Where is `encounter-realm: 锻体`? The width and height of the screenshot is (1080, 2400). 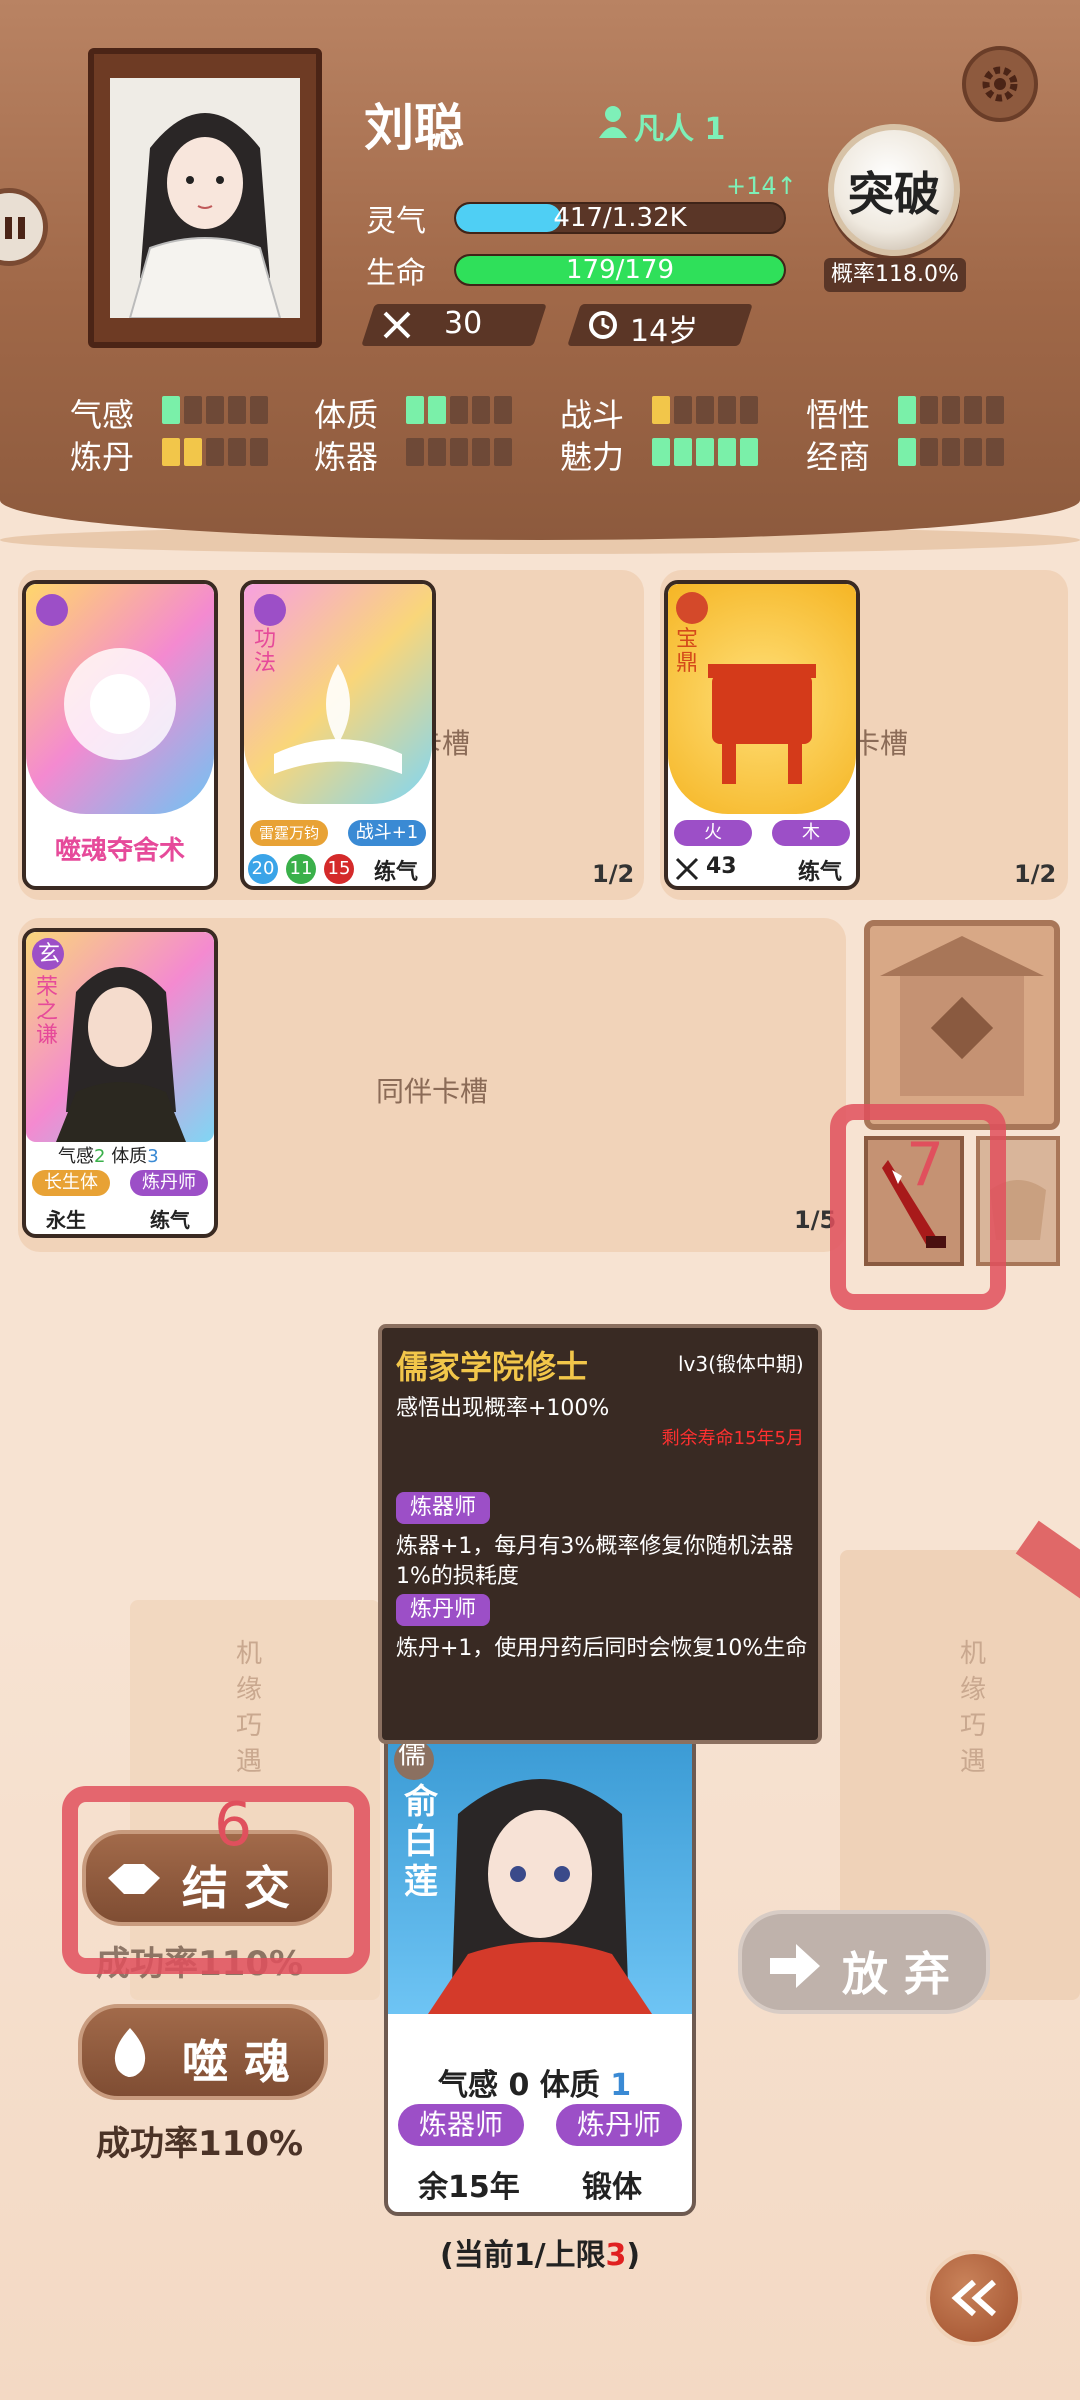
encounter-realm: 锻体 is located at coordinates (612, 2187).